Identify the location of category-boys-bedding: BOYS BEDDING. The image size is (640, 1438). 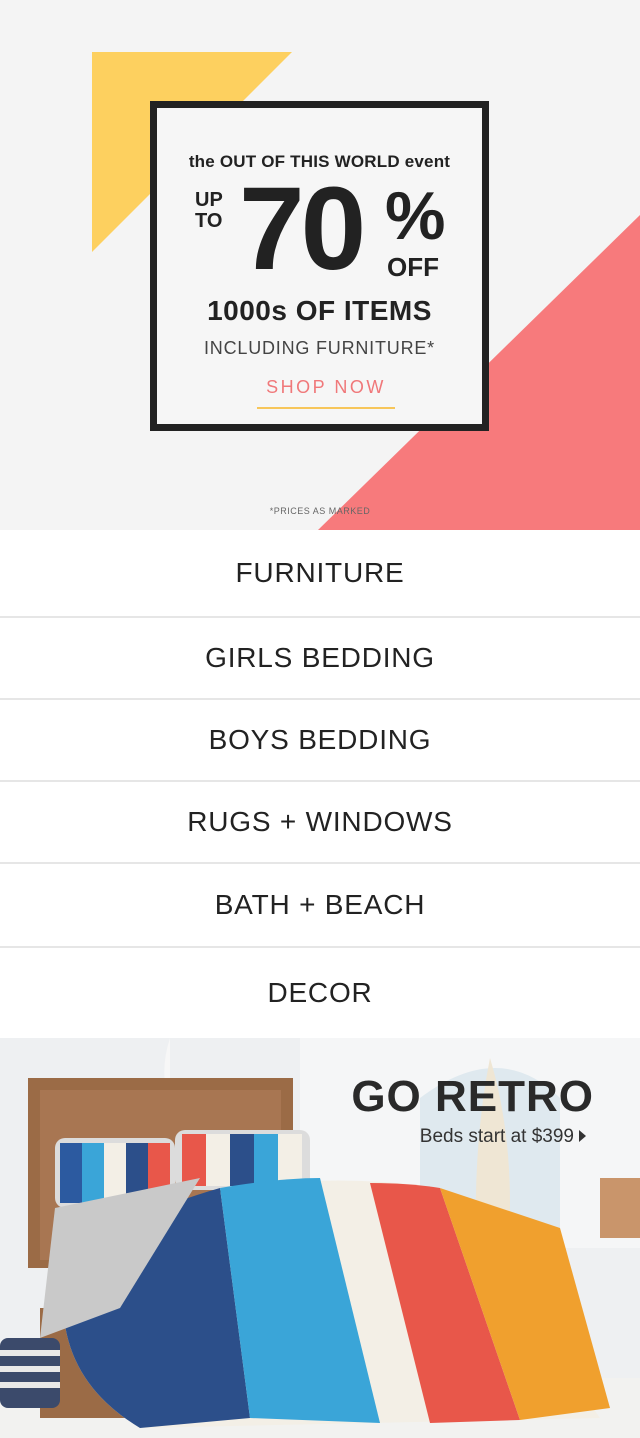
(320, 741).